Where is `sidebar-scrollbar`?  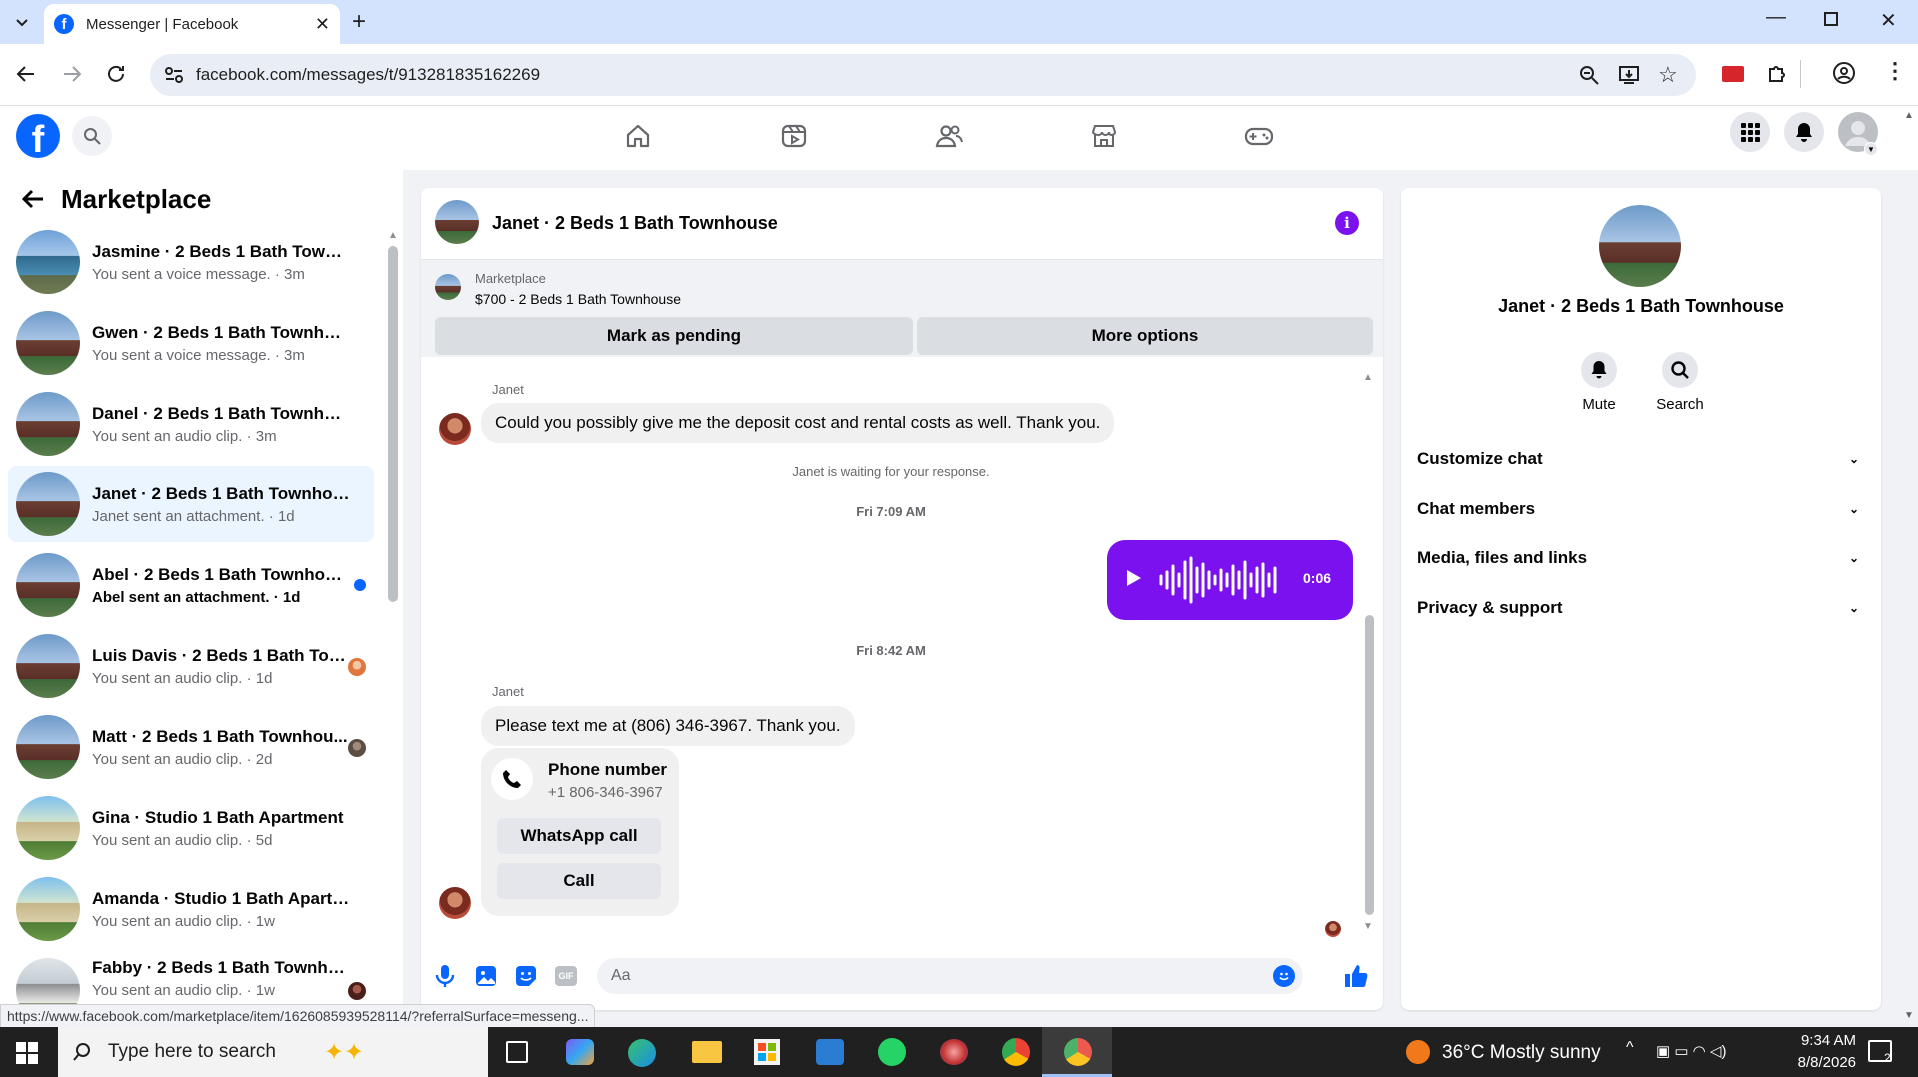
sidebar-scrollbar is located at coordinates (393, 424).